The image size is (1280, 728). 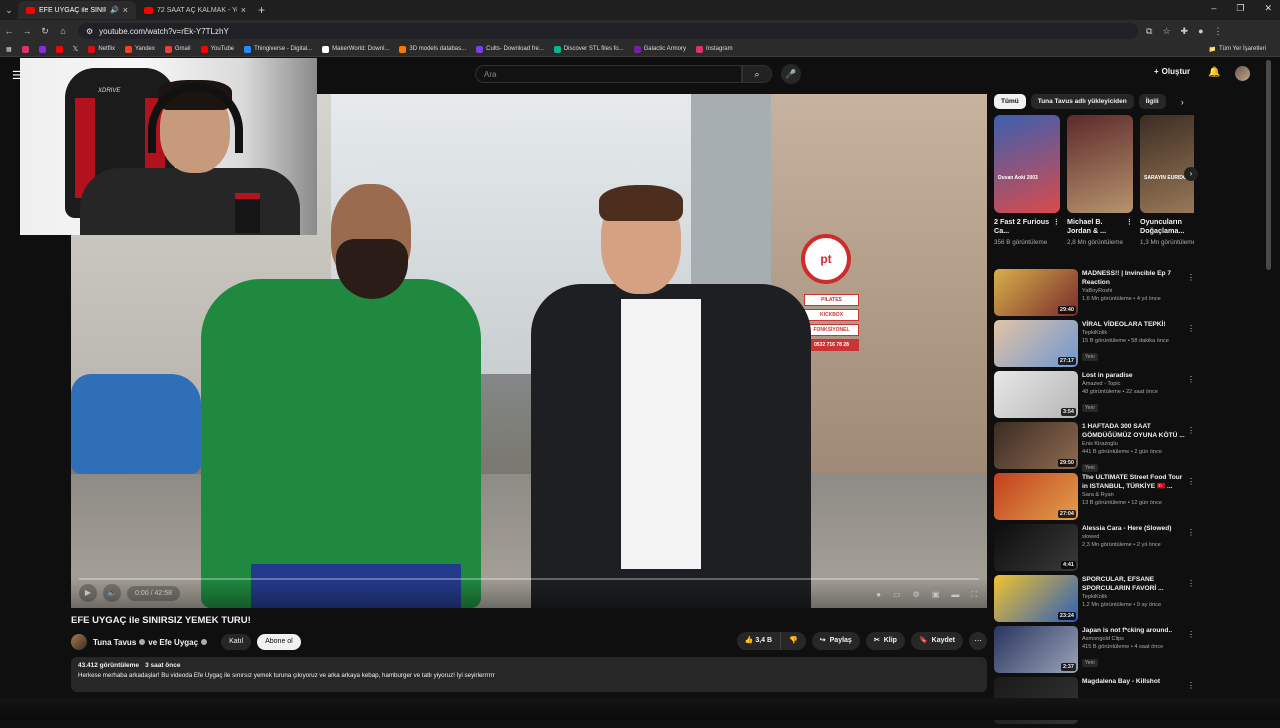 I want to click on minimize-icon: –, so click(x=1213, y=8).